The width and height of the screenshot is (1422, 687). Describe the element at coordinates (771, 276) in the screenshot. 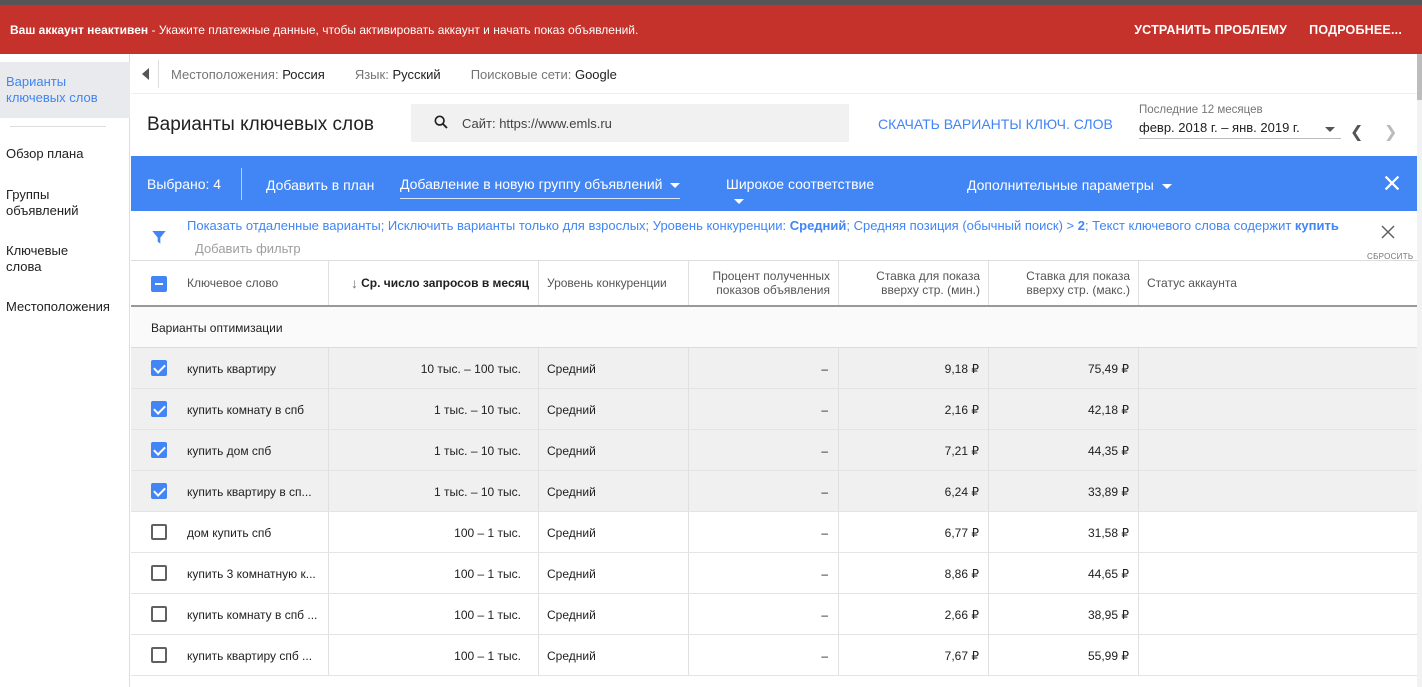

I see `header-impression-share-line1: Процент полученных` at that location.